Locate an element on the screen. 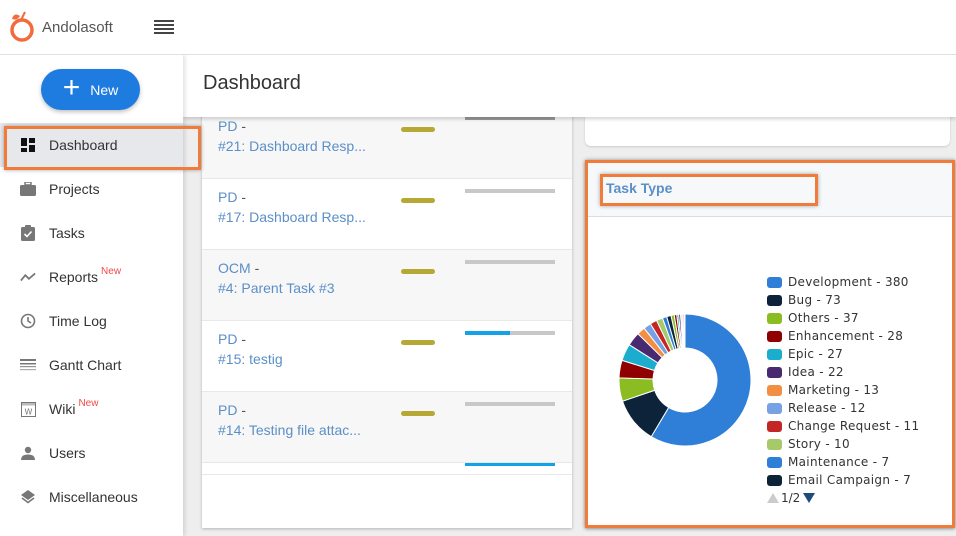 The width and height of the screenshot is (956, 536). legend-item: Enhancement - 28 is located at coordinates (843, 336).